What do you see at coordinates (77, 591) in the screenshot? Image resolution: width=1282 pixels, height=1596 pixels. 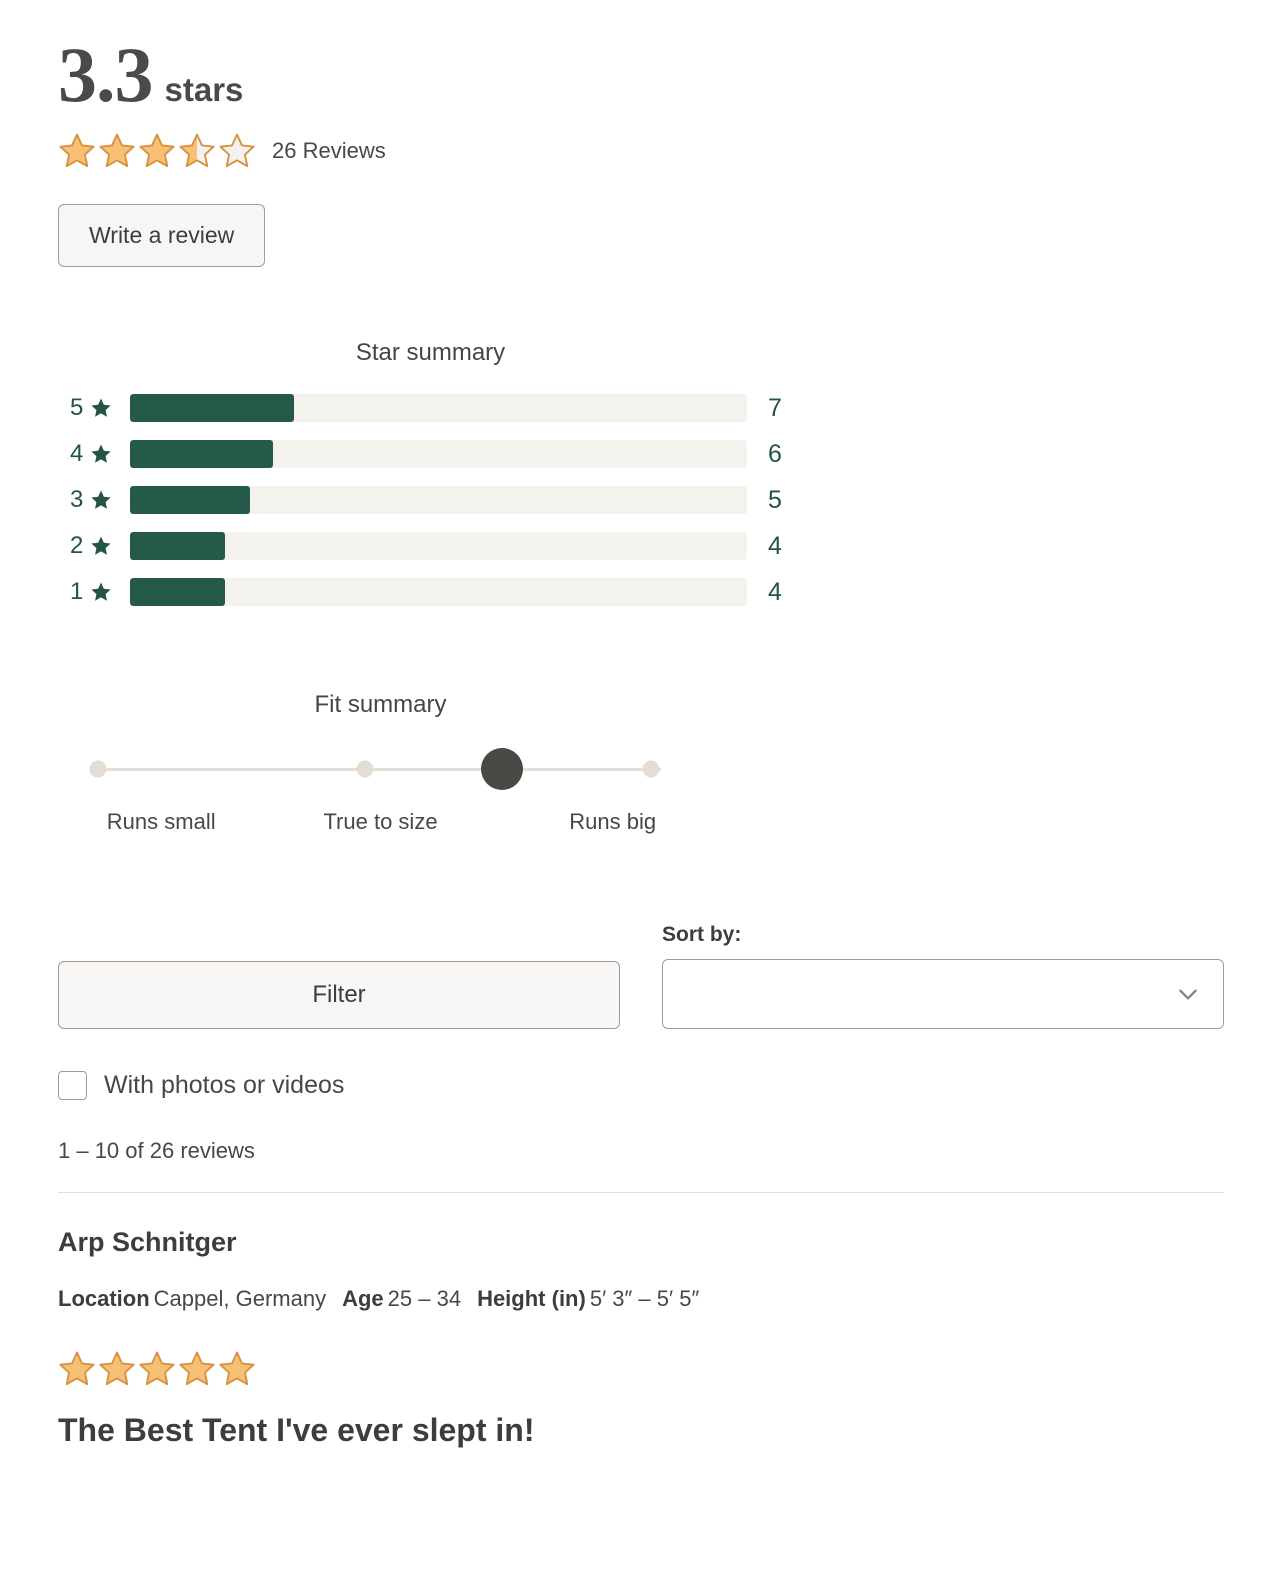 I see `star-summary-row-stars: 1` at bounding box center [77, 591].